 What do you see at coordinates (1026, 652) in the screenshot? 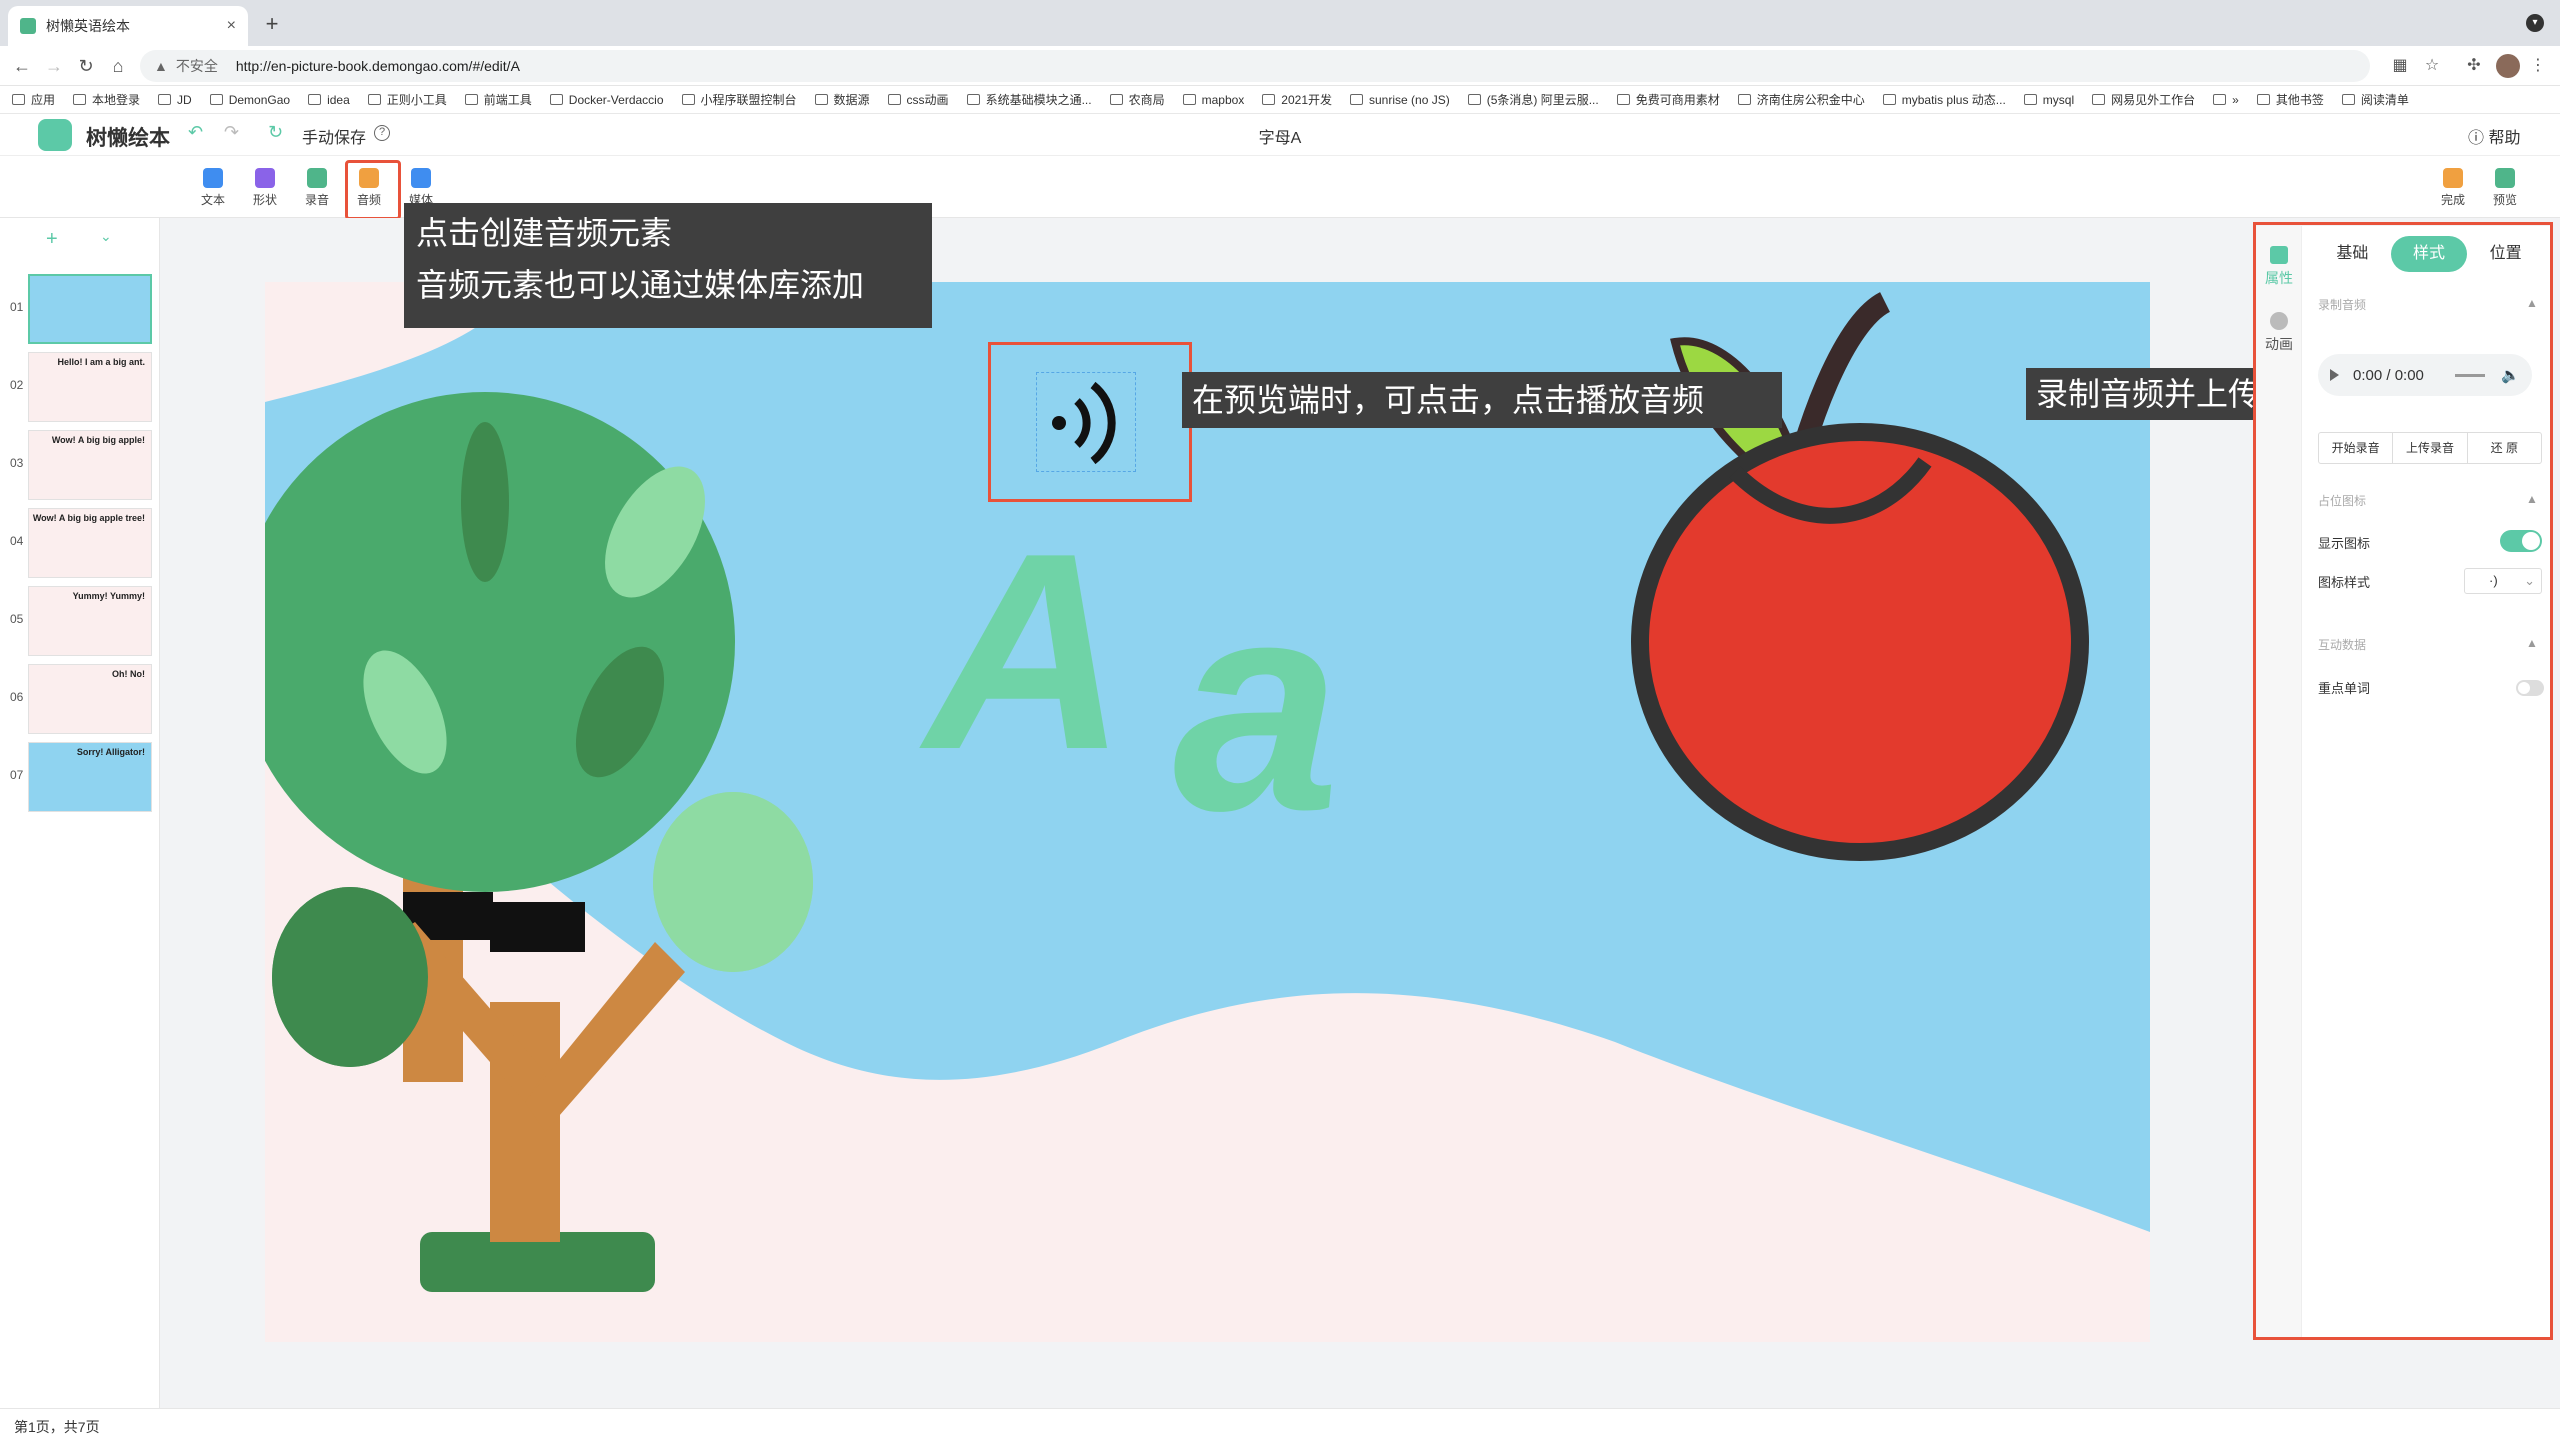
I see `letter-upper: A` at bounding box center [1026, 652].